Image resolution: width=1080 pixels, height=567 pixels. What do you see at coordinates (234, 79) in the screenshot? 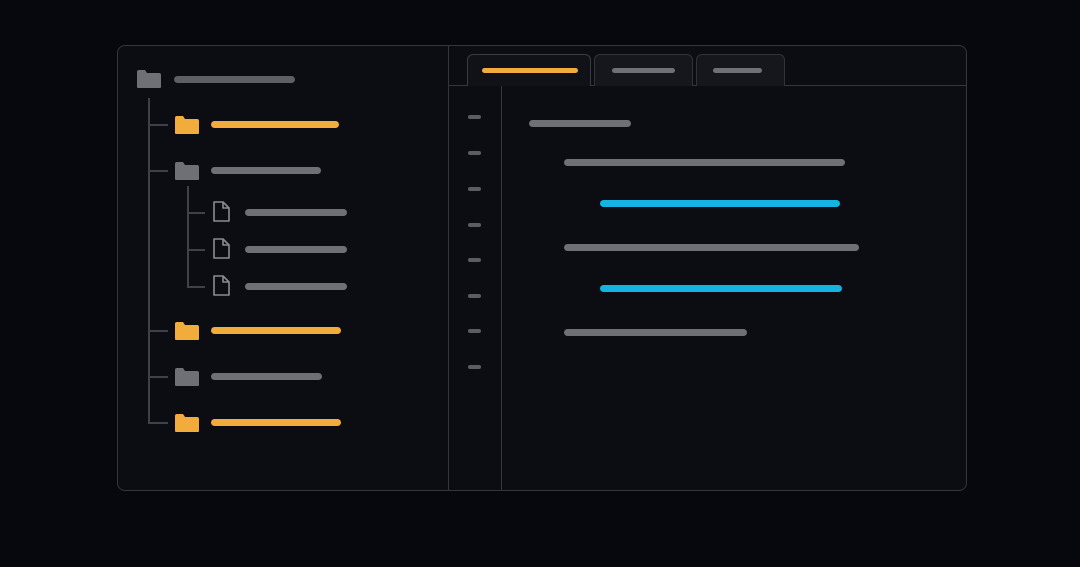
I see `tree-root-label` at bounding box center [234, 79].